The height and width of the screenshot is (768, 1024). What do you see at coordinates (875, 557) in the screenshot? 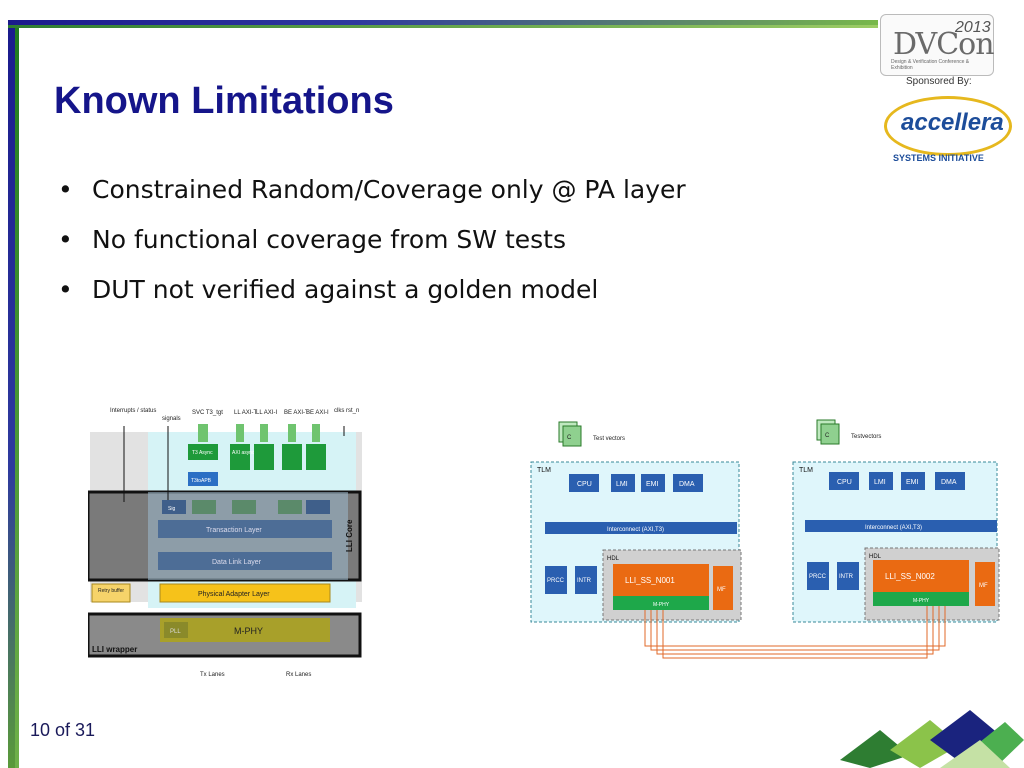
I see `hdl-label-2: HDL` at bounding box center [875, 557].